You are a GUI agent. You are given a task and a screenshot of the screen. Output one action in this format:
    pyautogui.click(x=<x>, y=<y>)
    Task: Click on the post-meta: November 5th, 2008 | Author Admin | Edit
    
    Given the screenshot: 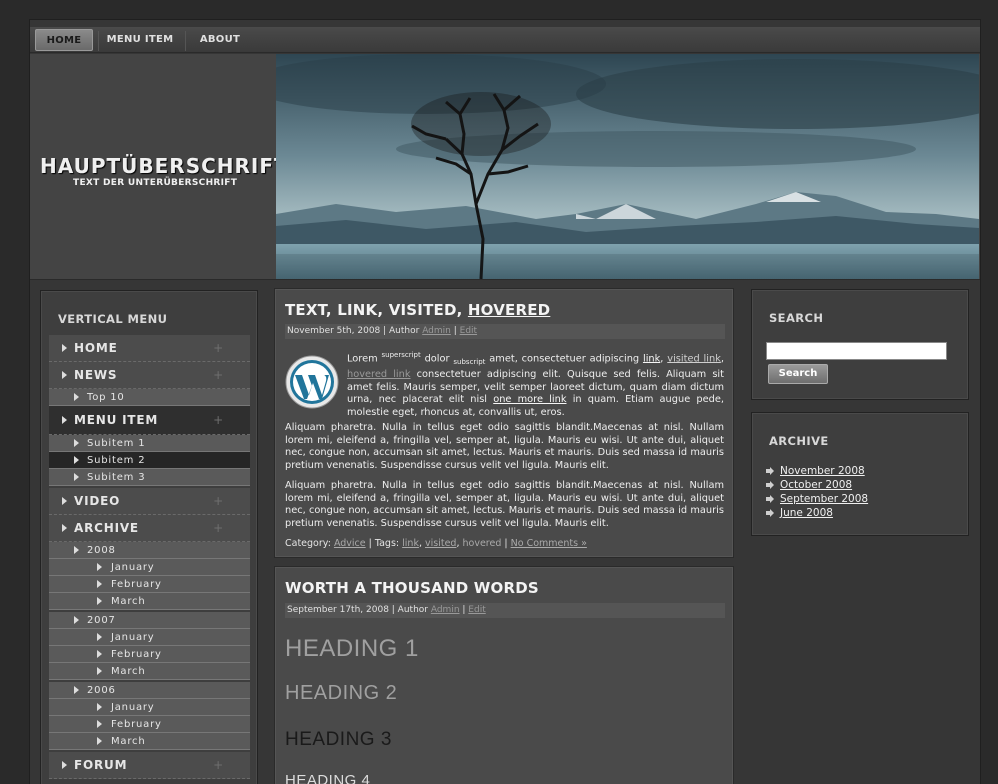 What is the action you would take?
    pyautogui.click(x=505, y=331)
    